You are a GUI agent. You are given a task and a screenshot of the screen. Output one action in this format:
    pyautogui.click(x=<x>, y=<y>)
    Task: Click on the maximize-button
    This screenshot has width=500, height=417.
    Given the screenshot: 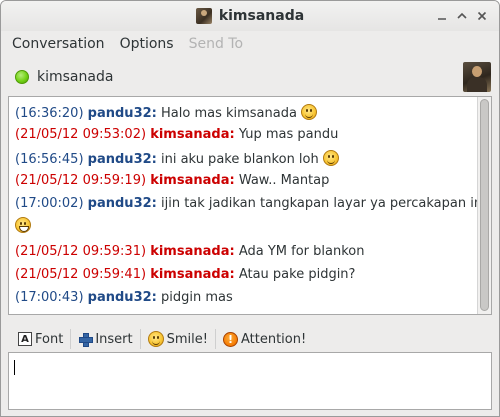 What is the action you would take?
    pyautogui.click(x=462, y=16)
    